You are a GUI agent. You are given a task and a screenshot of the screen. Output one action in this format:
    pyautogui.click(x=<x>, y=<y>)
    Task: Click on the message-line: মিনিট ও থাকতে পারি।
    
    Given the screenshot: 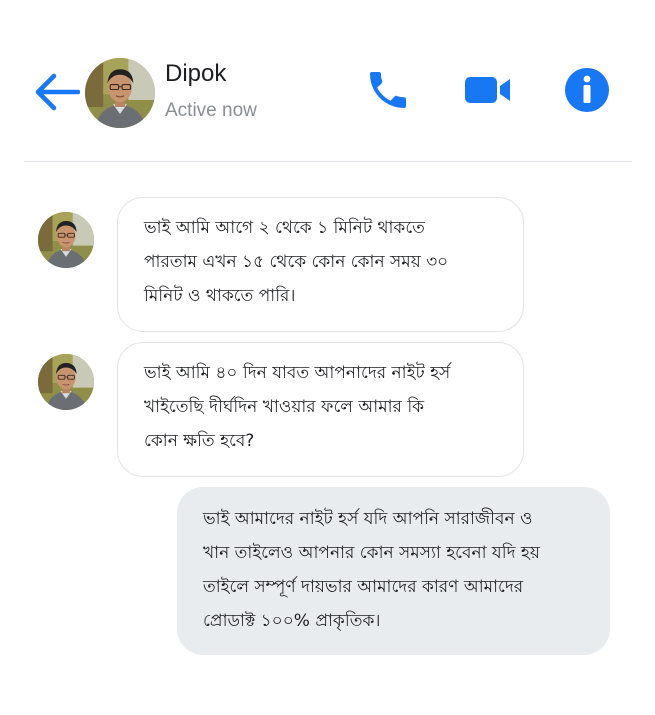 What is the action you would take?
    pyautogui.click(x=220, y=296)
    